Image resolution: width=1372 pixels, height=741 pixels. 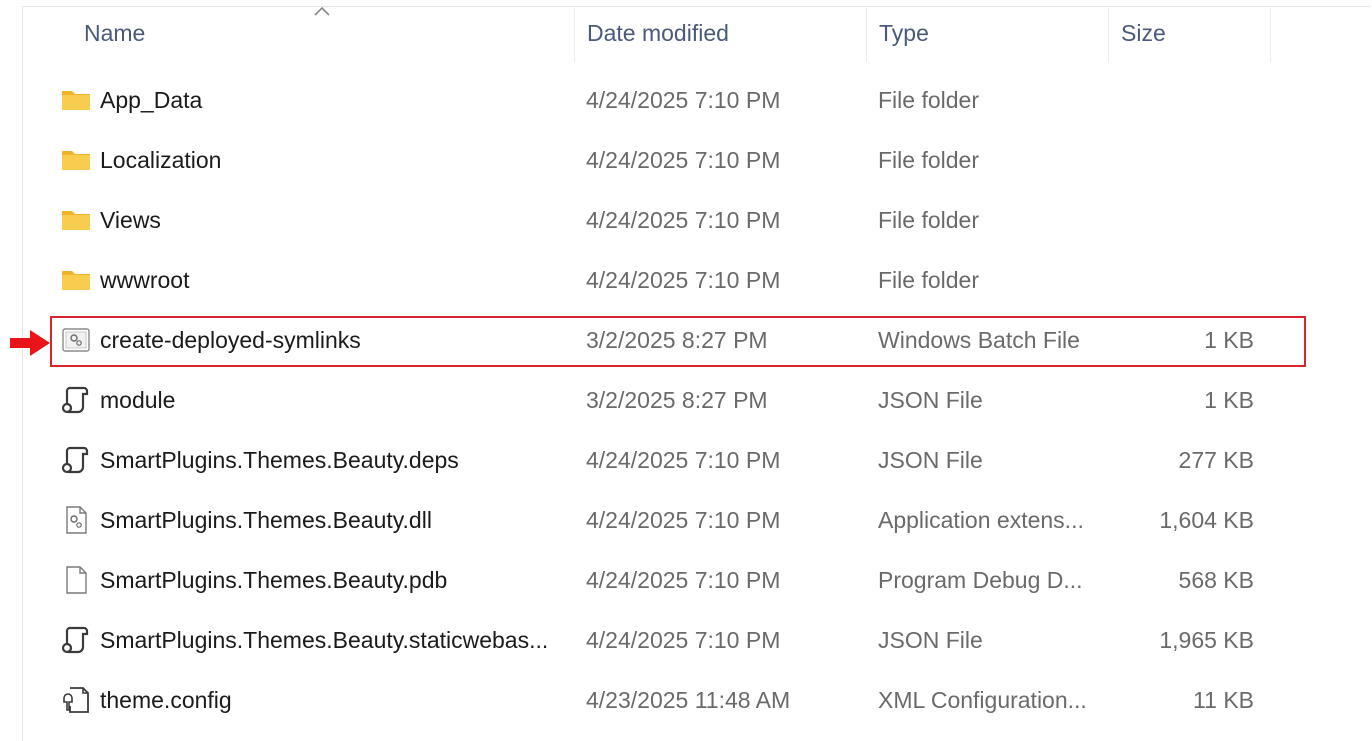 I want to click on file-row: wwwroot 4/24/2025 7:10 PM File folder, so click(x=679, y=280).